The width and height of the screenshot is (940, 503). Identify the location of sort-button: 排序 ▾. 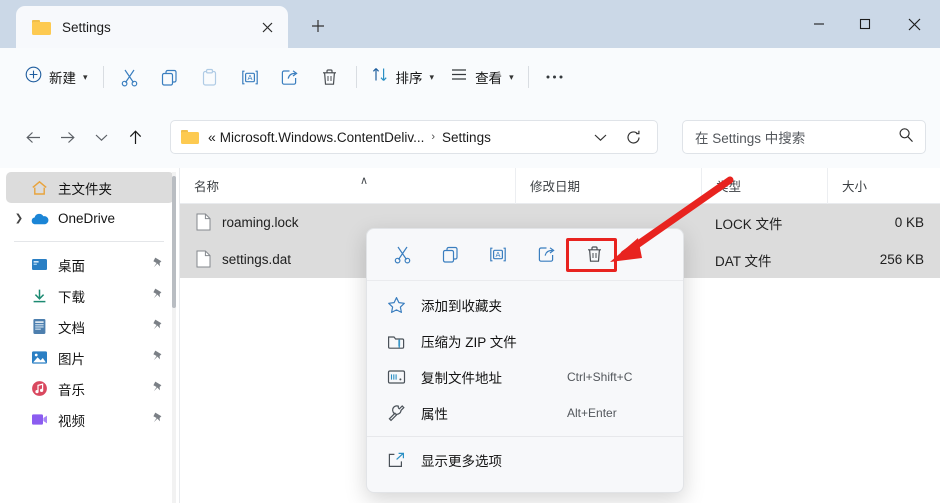
(403, 77).